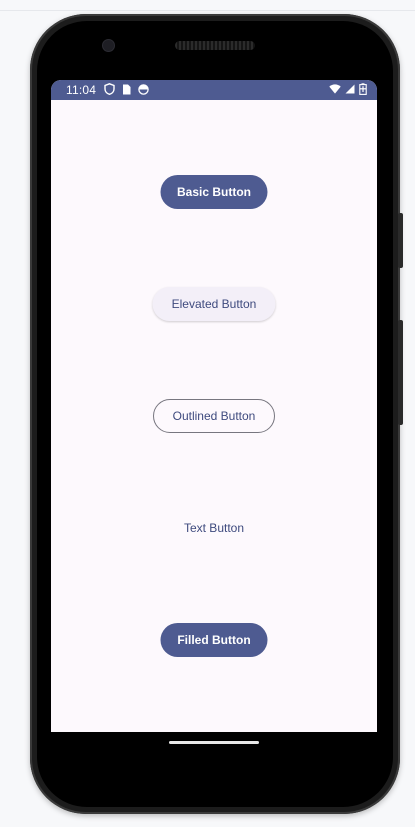 This screenshot has height=827, width=415. Describe the element at coordinates (81, 90) in the screenshot. I see `status-time: 11:04` at that location.